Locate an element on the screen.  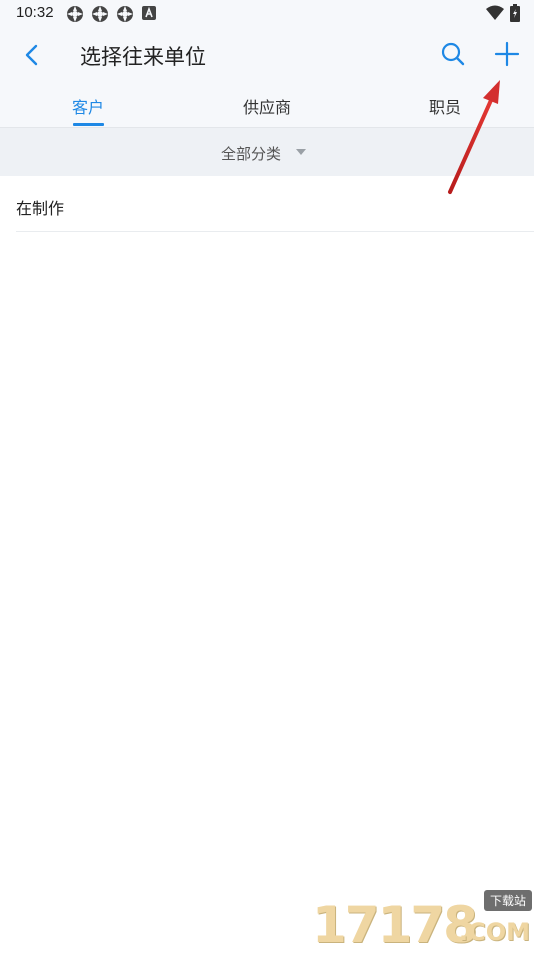
caret-down-icon is located at coordinates (301, 152).